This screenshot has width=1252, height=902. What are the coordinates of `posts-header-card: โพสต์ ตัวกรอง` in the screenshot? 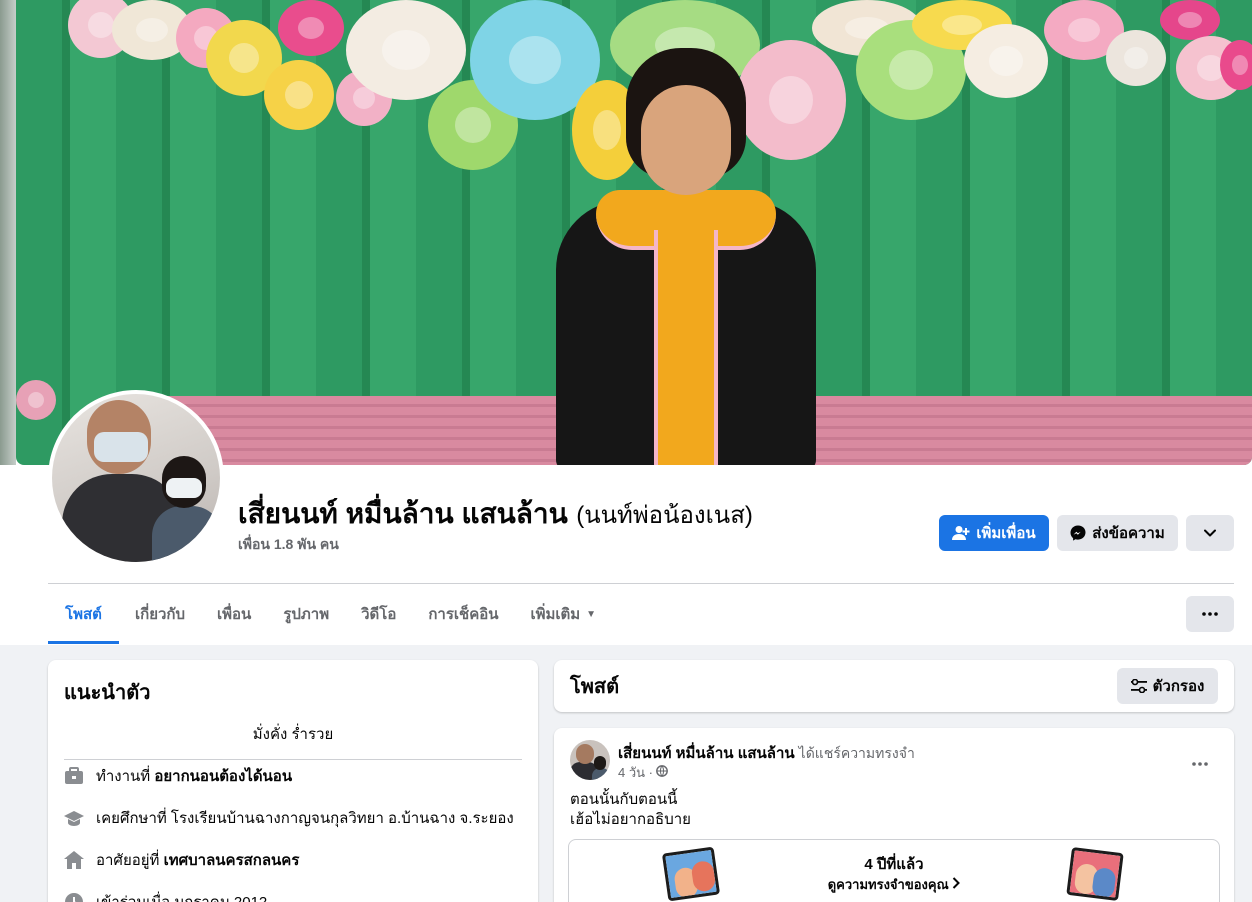 It's located at (894, 686).